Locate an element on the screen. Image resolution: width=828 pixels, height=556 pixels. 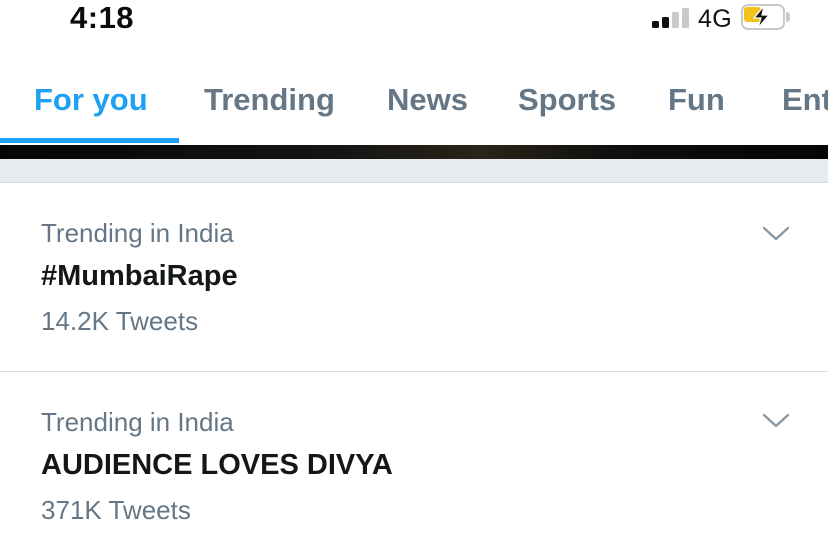
trend-tweet-count: 371K Tweets is located at coordinates (116, 510).